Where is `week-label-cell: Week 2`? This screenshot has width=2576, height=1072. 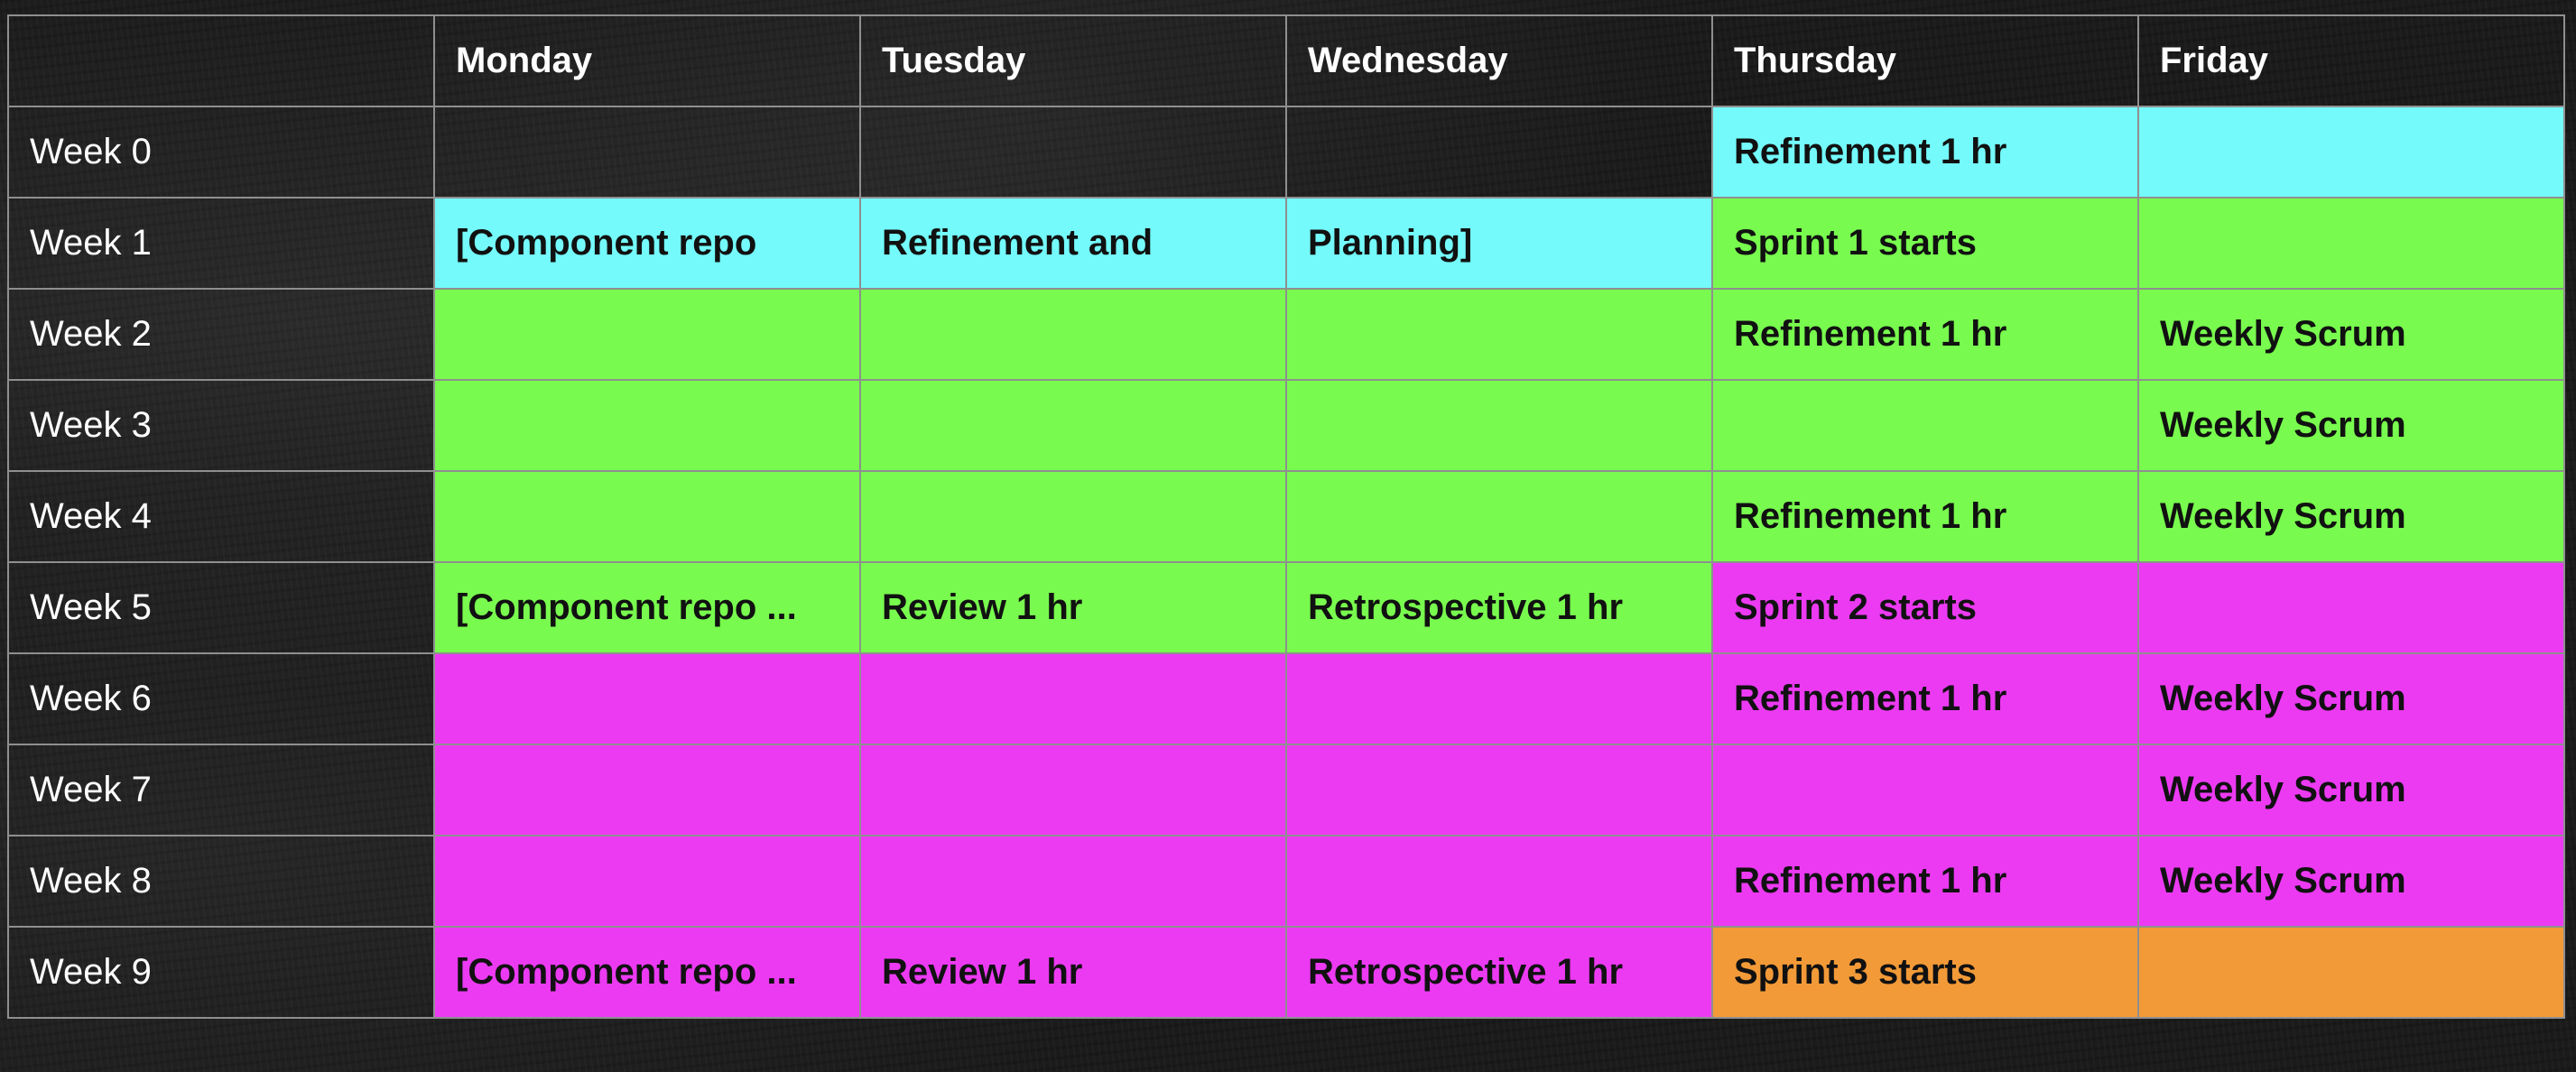 week-label-cell: Week 2 is located at coordinates (221, 334).